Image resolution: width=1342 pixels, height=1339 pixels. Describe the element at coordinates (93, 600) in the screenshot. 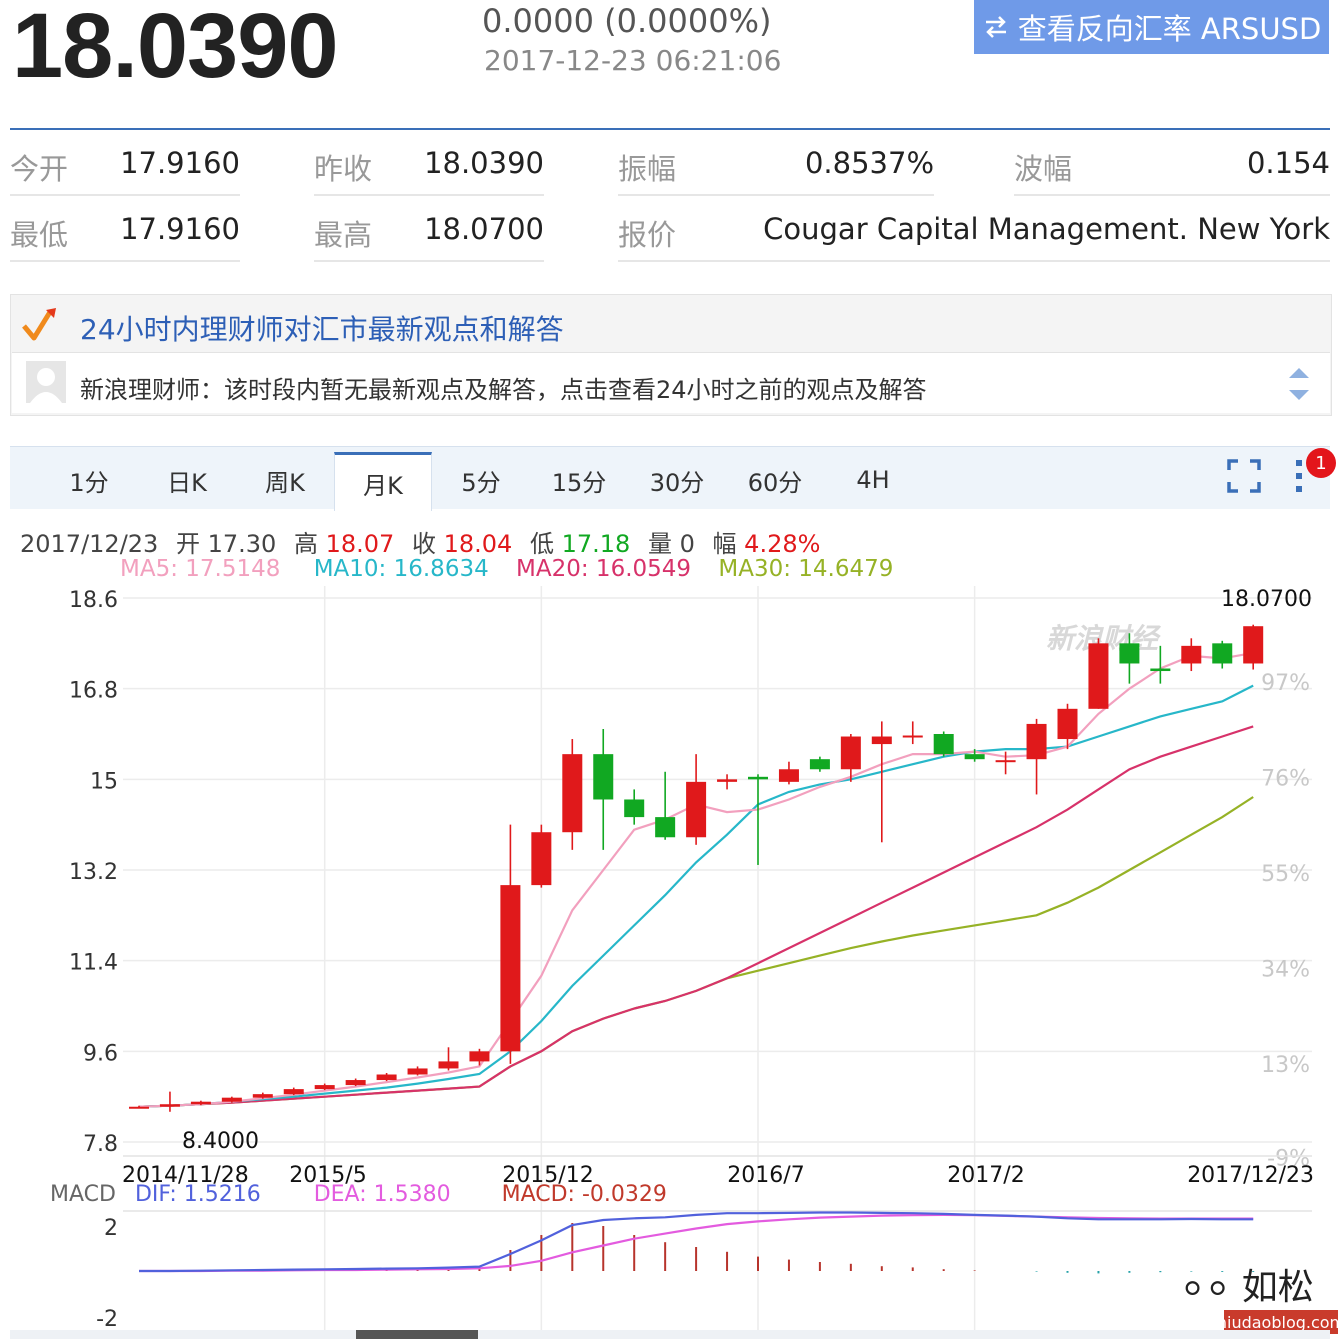

I see `y-tick-label: 18.6` at that location.